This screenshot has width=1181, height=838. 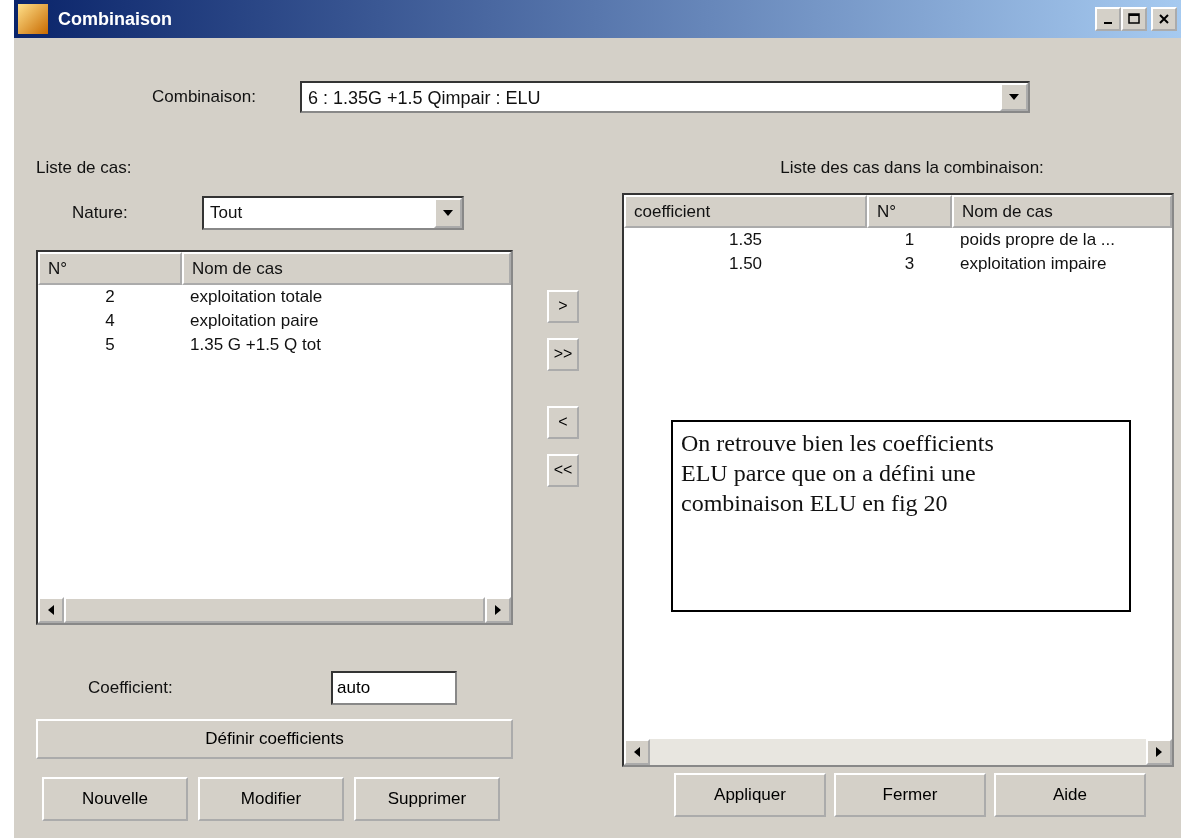 I want to click on field-label: Nature:, so click(x=100, y=212).